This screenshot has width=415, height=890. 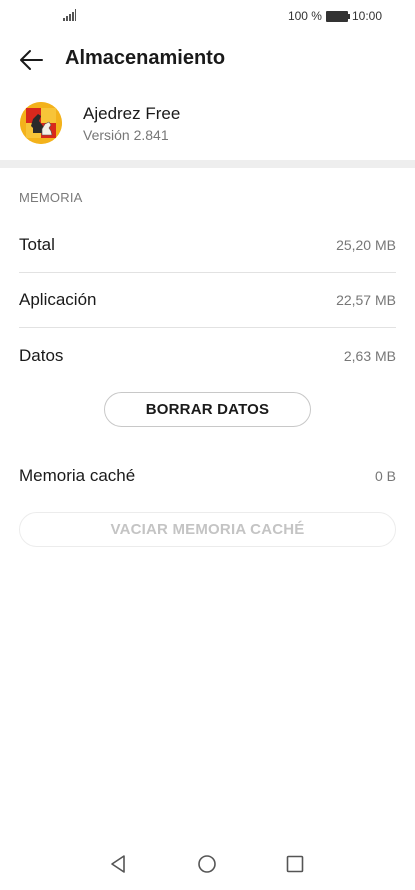 I want to click on recents-square-icon, so click(x=295, y=864).